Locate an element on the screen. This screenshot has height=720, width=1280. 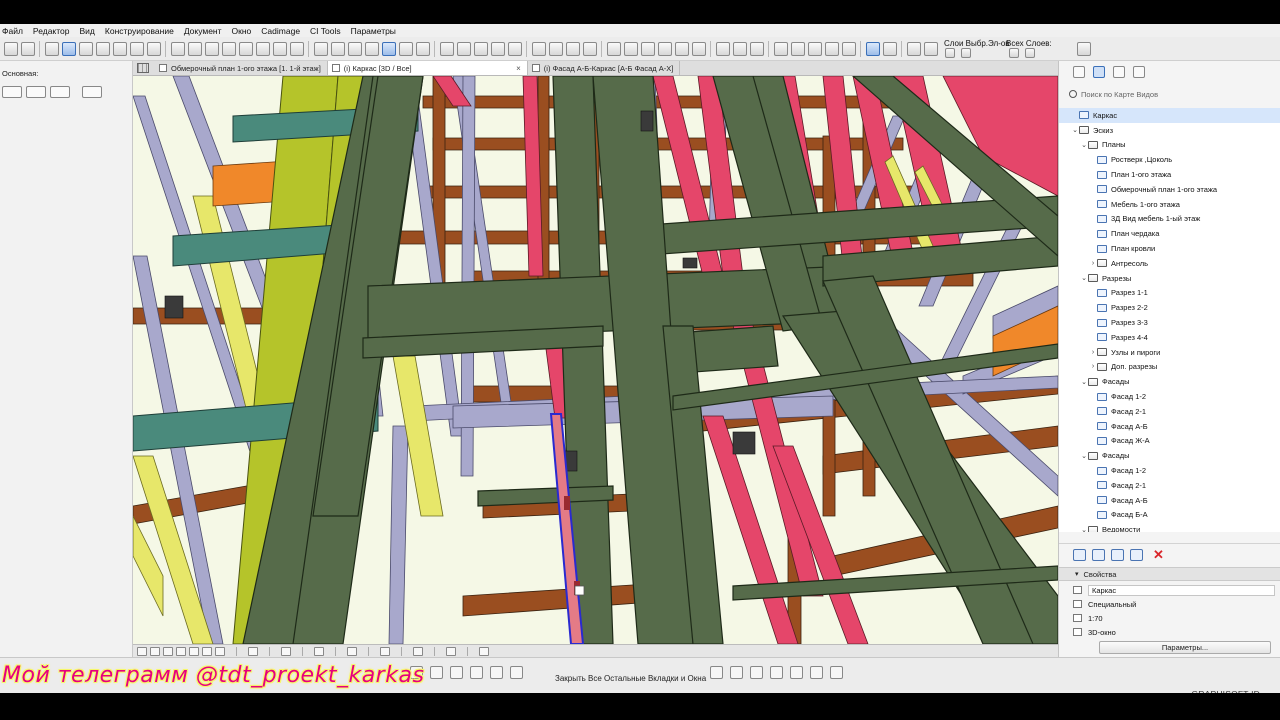
offset-icon is located at coordinates (514, 48).